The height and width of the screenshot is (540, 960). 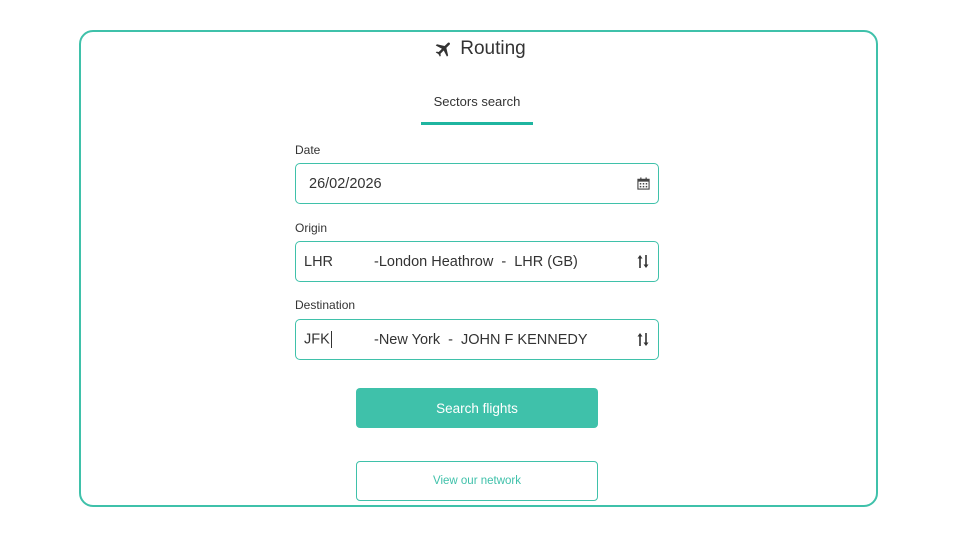 I want to click on destination-name: -New York - JOHN F KENNEDY, so click(x=481, y=339).